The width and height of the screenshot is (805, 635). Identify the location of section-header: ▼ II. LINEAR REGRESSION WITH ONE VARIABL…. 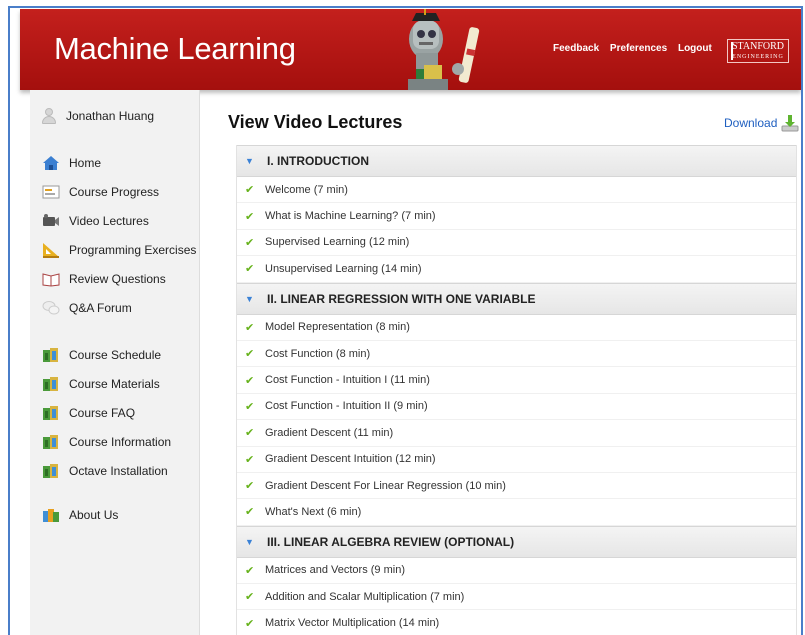
(516, 298).